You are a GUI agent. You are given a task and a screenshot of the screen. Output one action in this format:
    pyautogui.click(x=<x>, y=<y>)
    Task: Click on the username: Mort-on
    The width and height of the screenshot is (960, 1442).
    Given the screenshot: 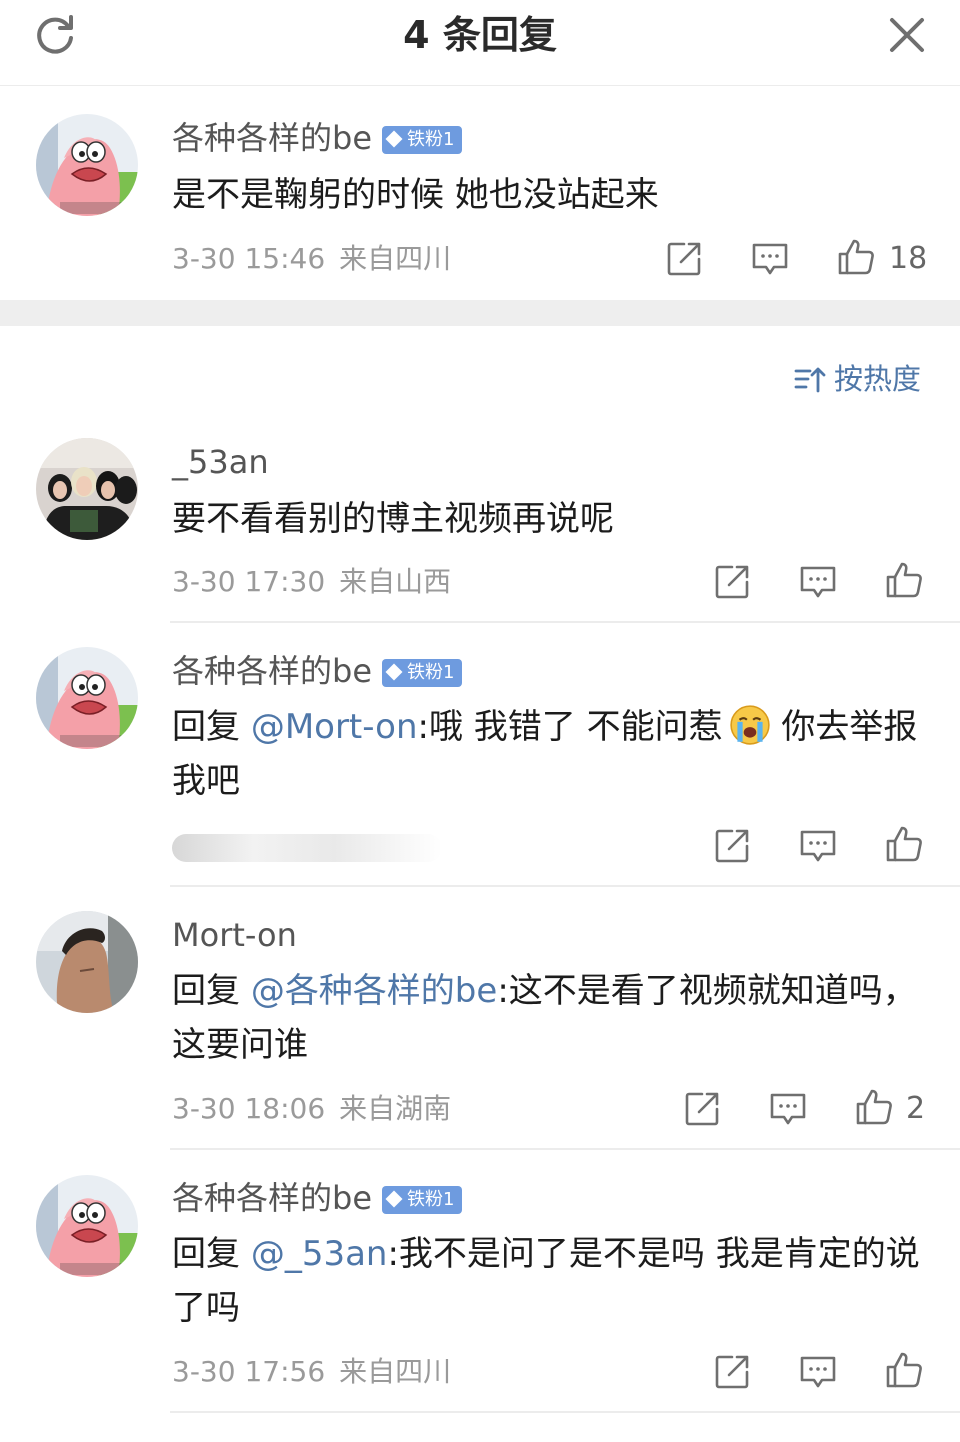 What is the action you would take?
    pyautogui.click(x=234, y=935)
    